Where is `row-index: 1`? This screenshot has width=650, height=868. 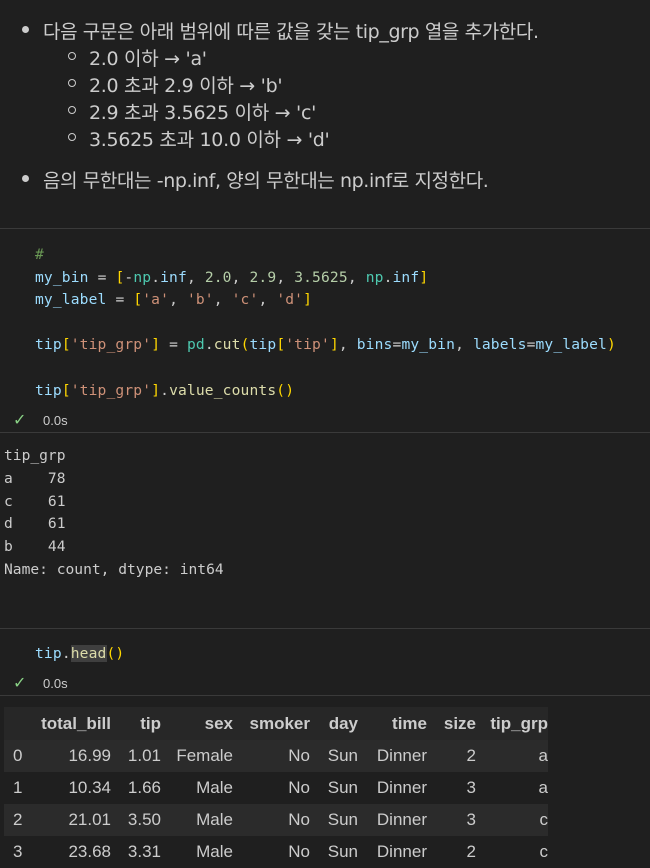 row-index: 1 is located at coordinates (22, 788).